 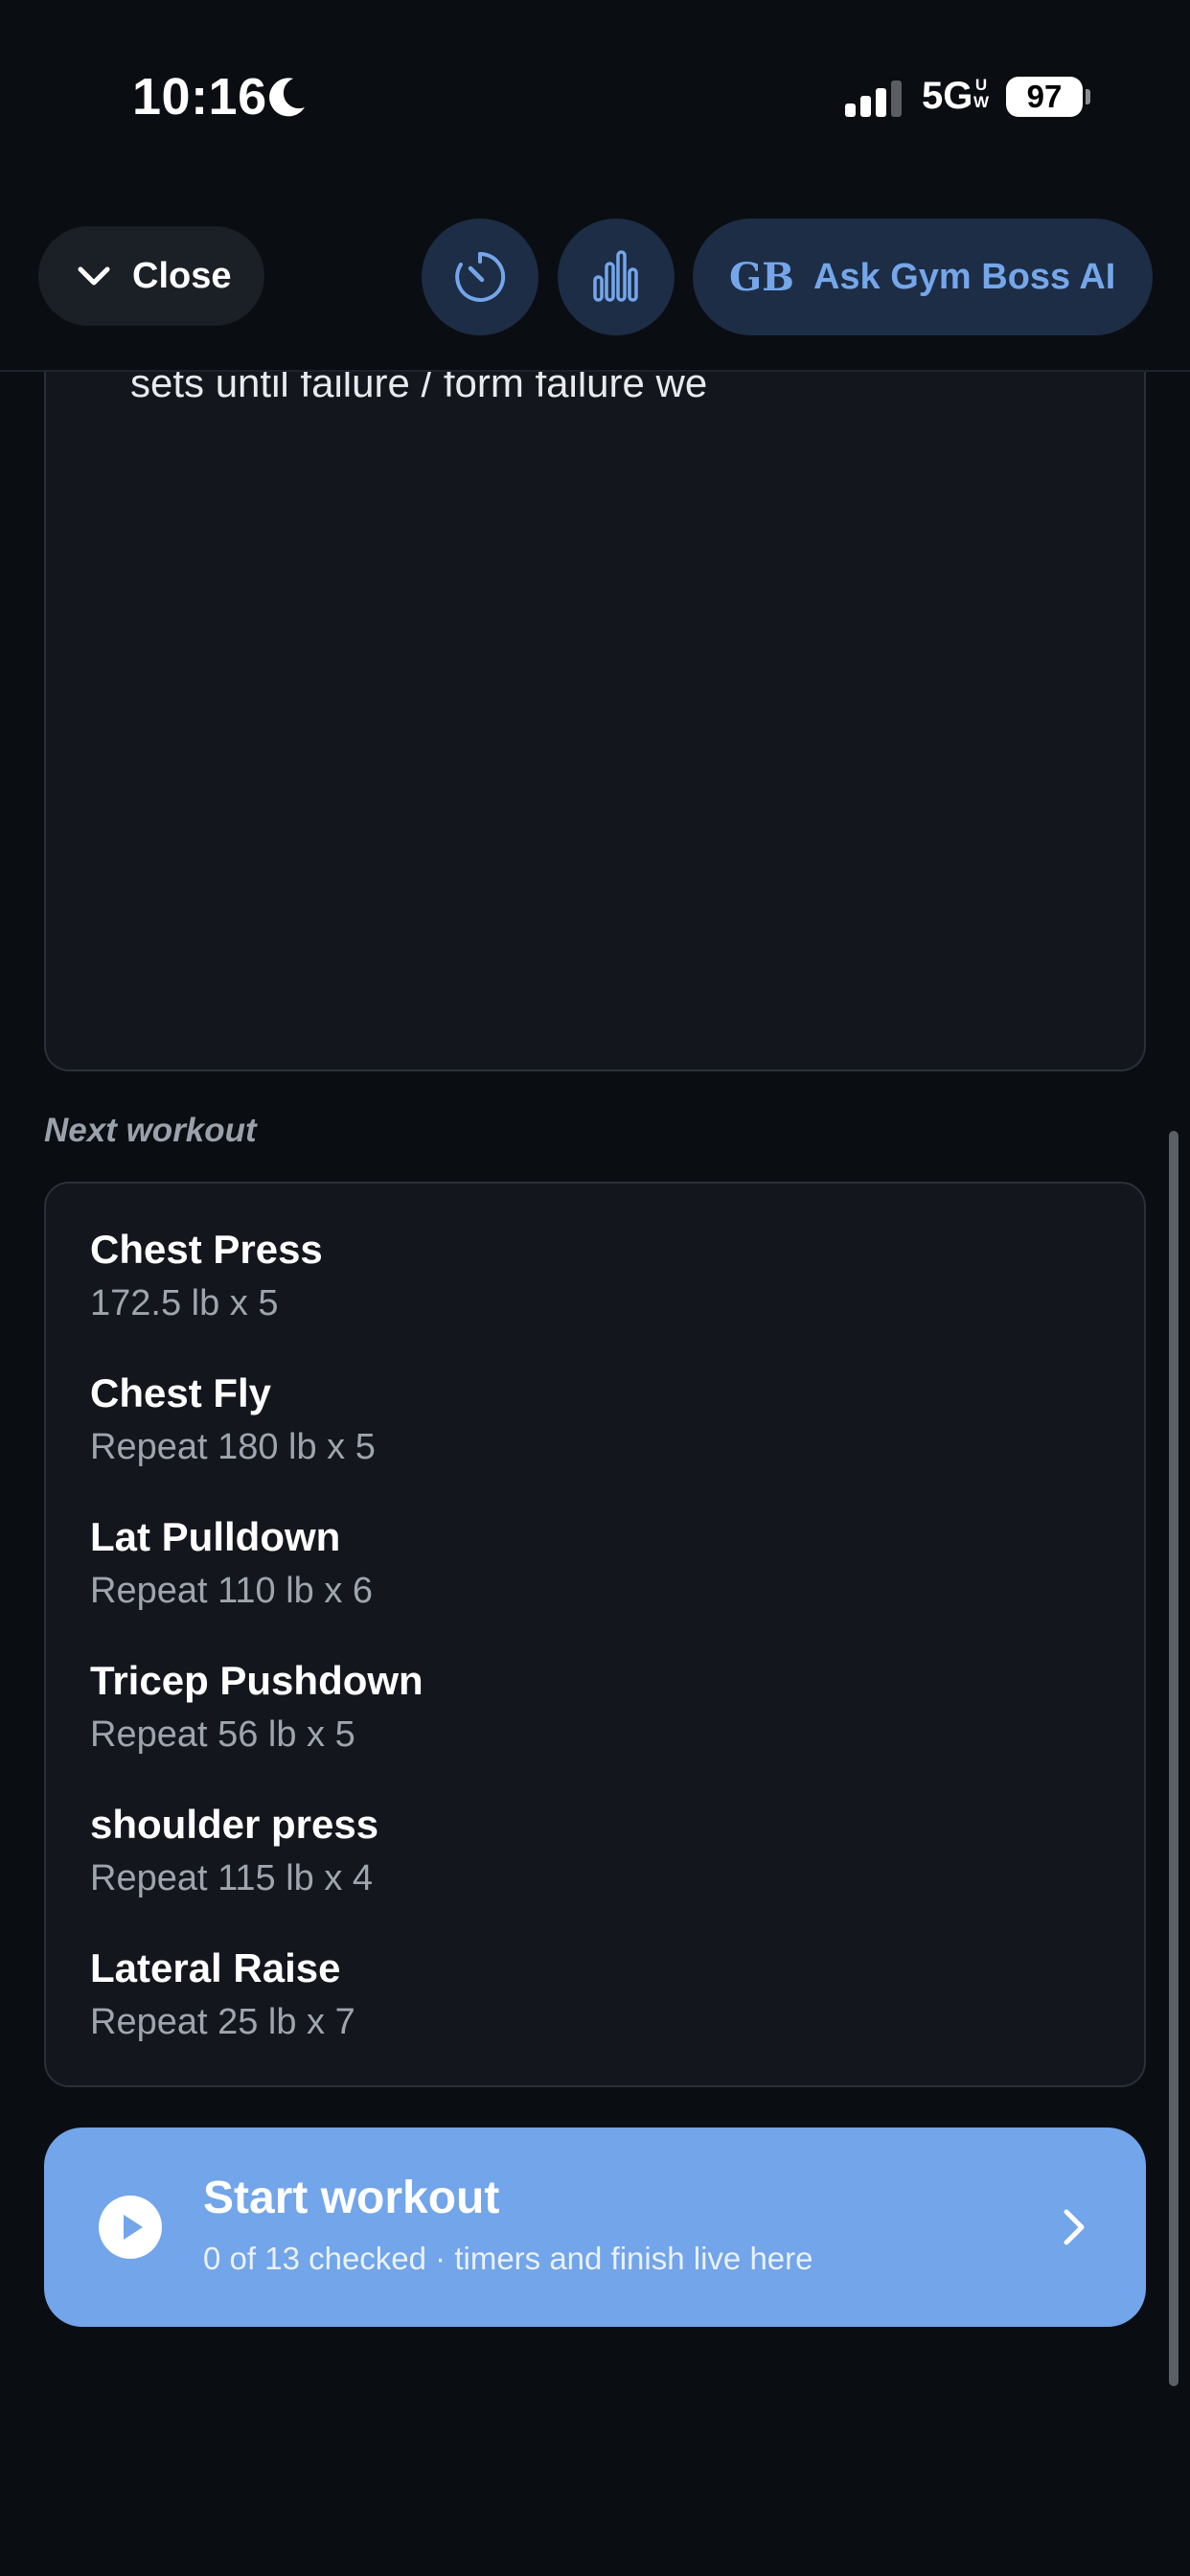 I want to click on top-toolbar: Close GB Ask Gym Boss AI, so click(x=595, y=282).